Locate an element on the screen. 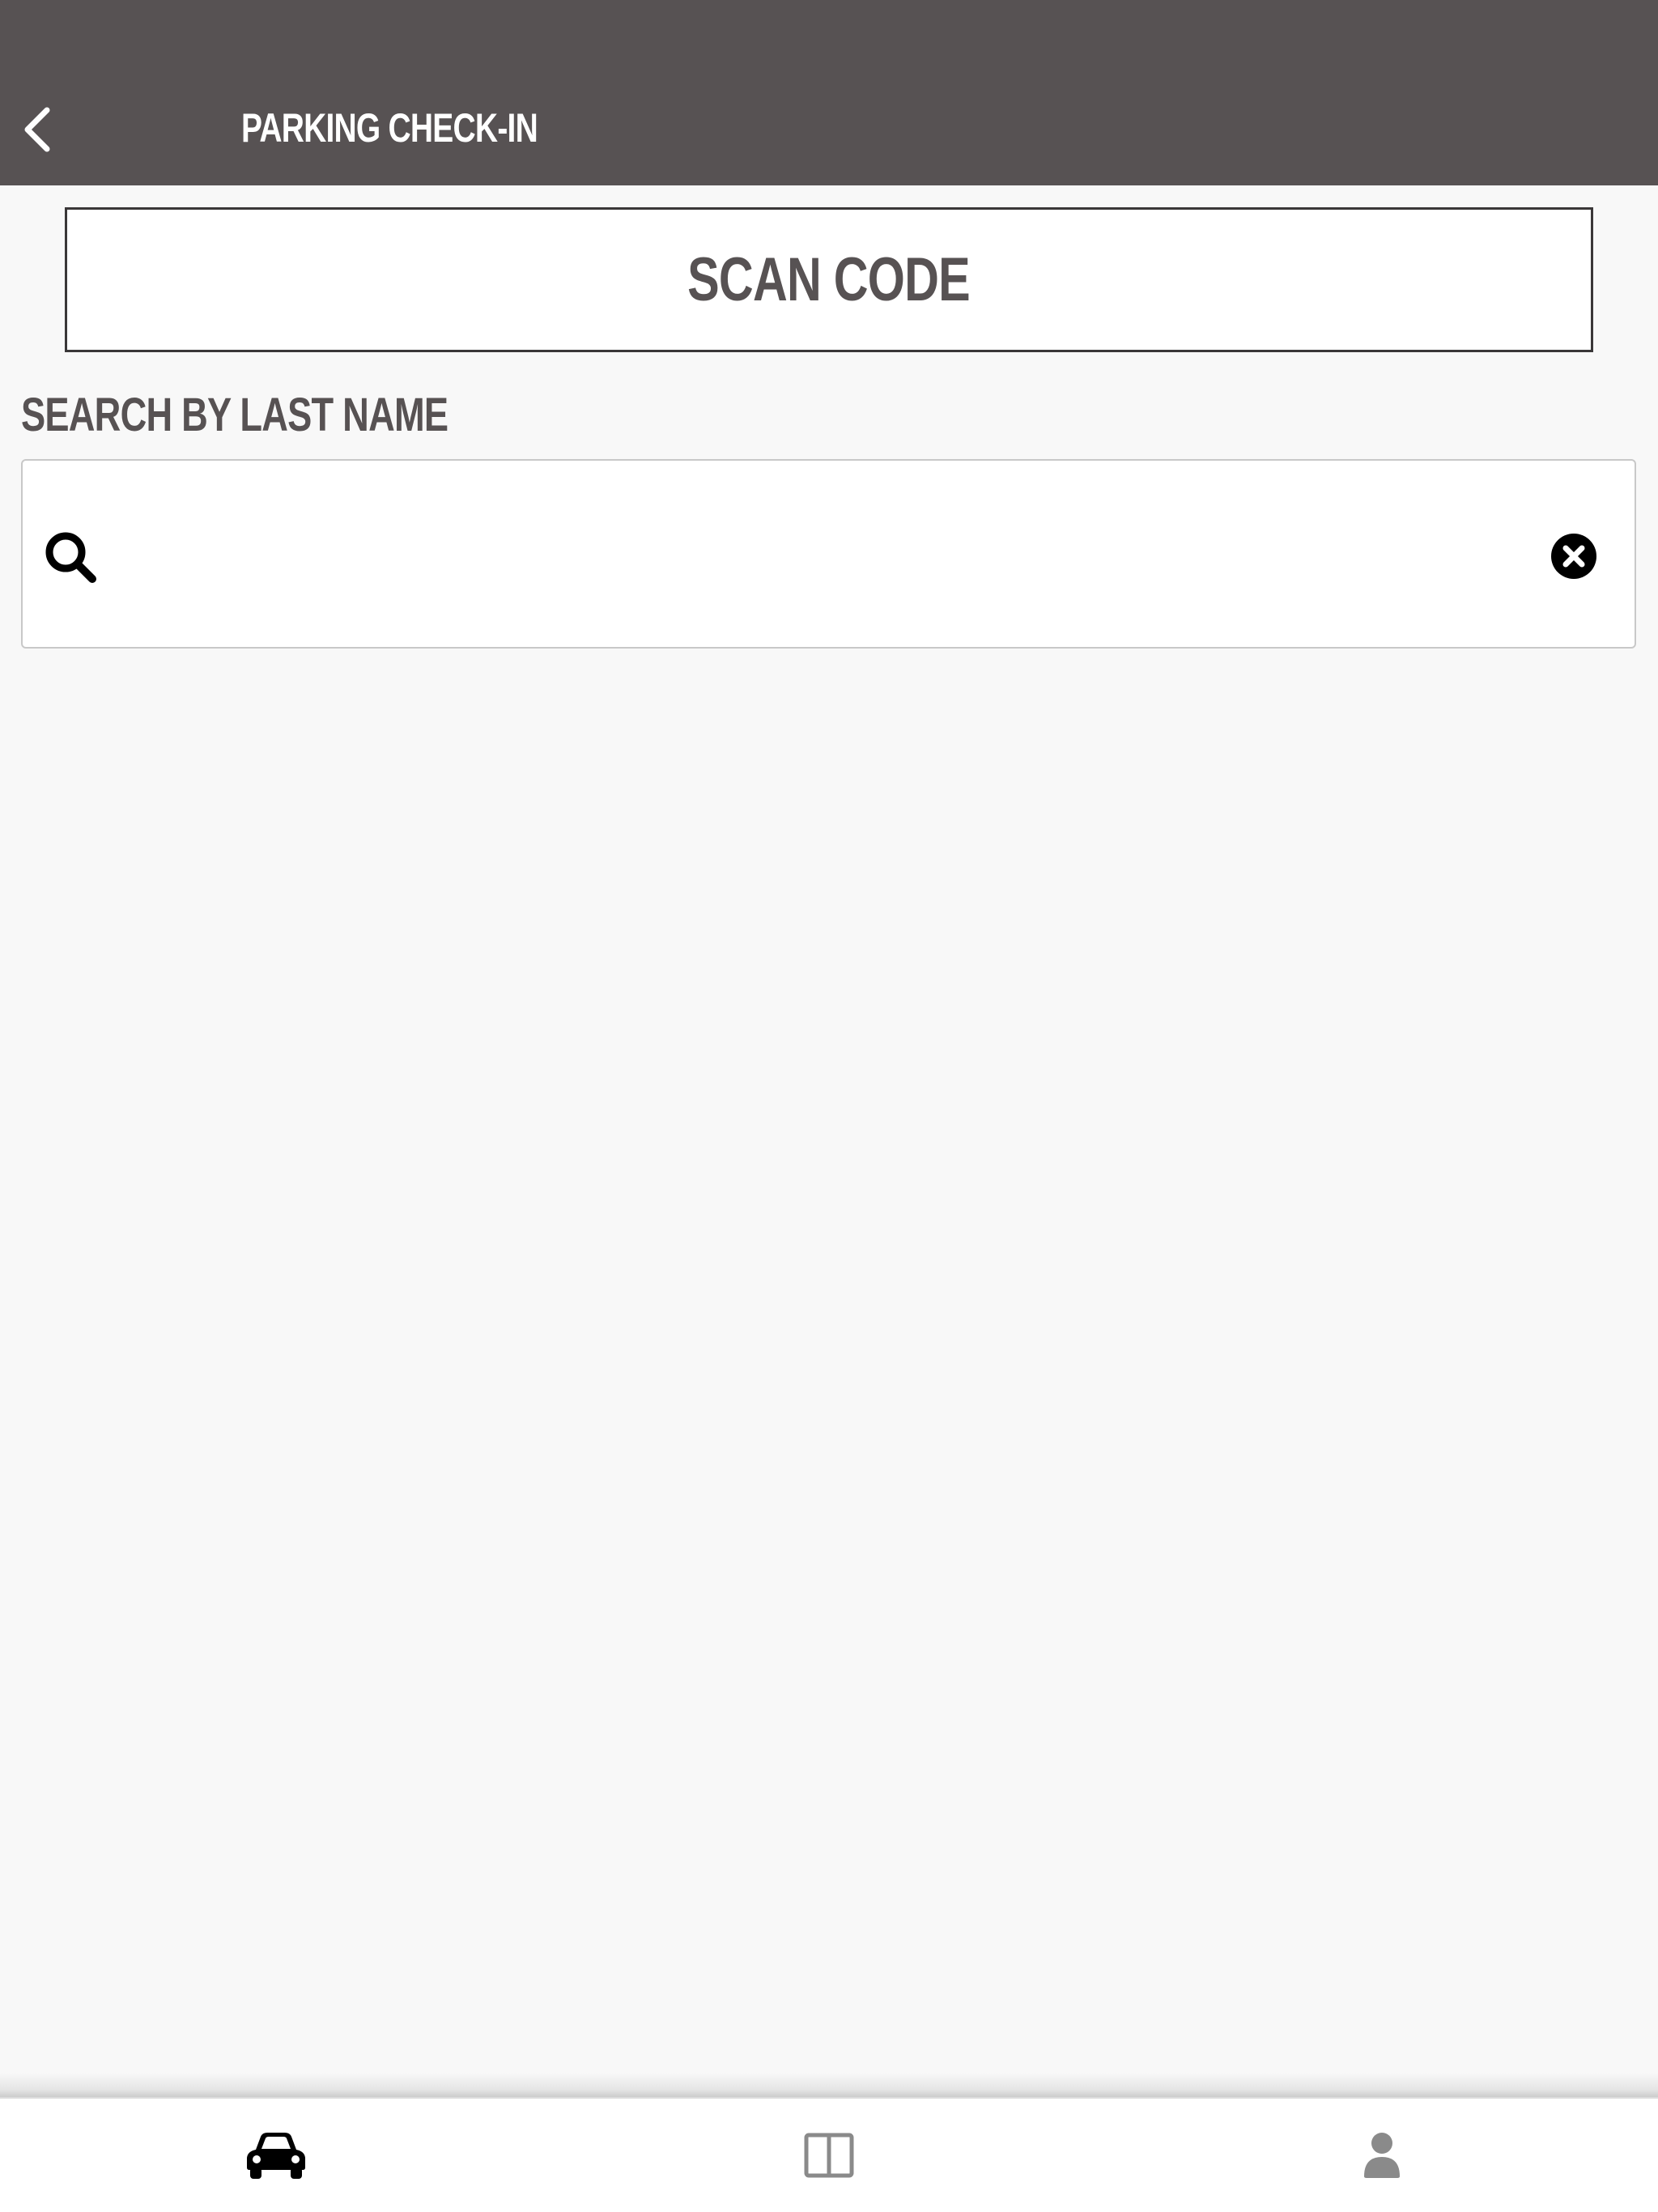 The height and width of the screenshot is (2212, 1658). bottom-tab-bar is located at coordinates (829, 2154).